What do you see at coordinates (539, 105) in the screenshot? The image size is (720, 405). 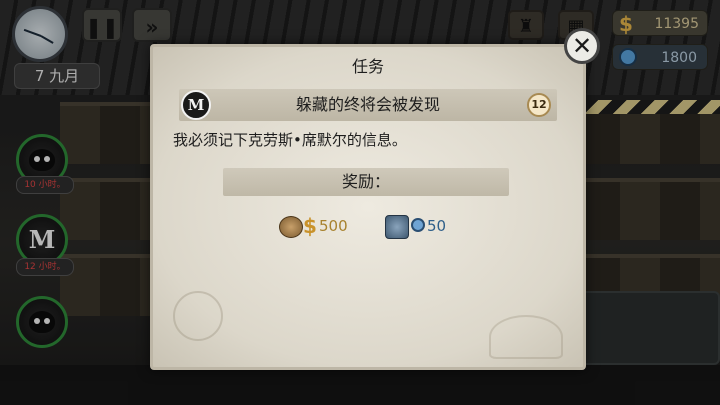 I see `quest-level-badge: 12` at bounding box center [539, 105].